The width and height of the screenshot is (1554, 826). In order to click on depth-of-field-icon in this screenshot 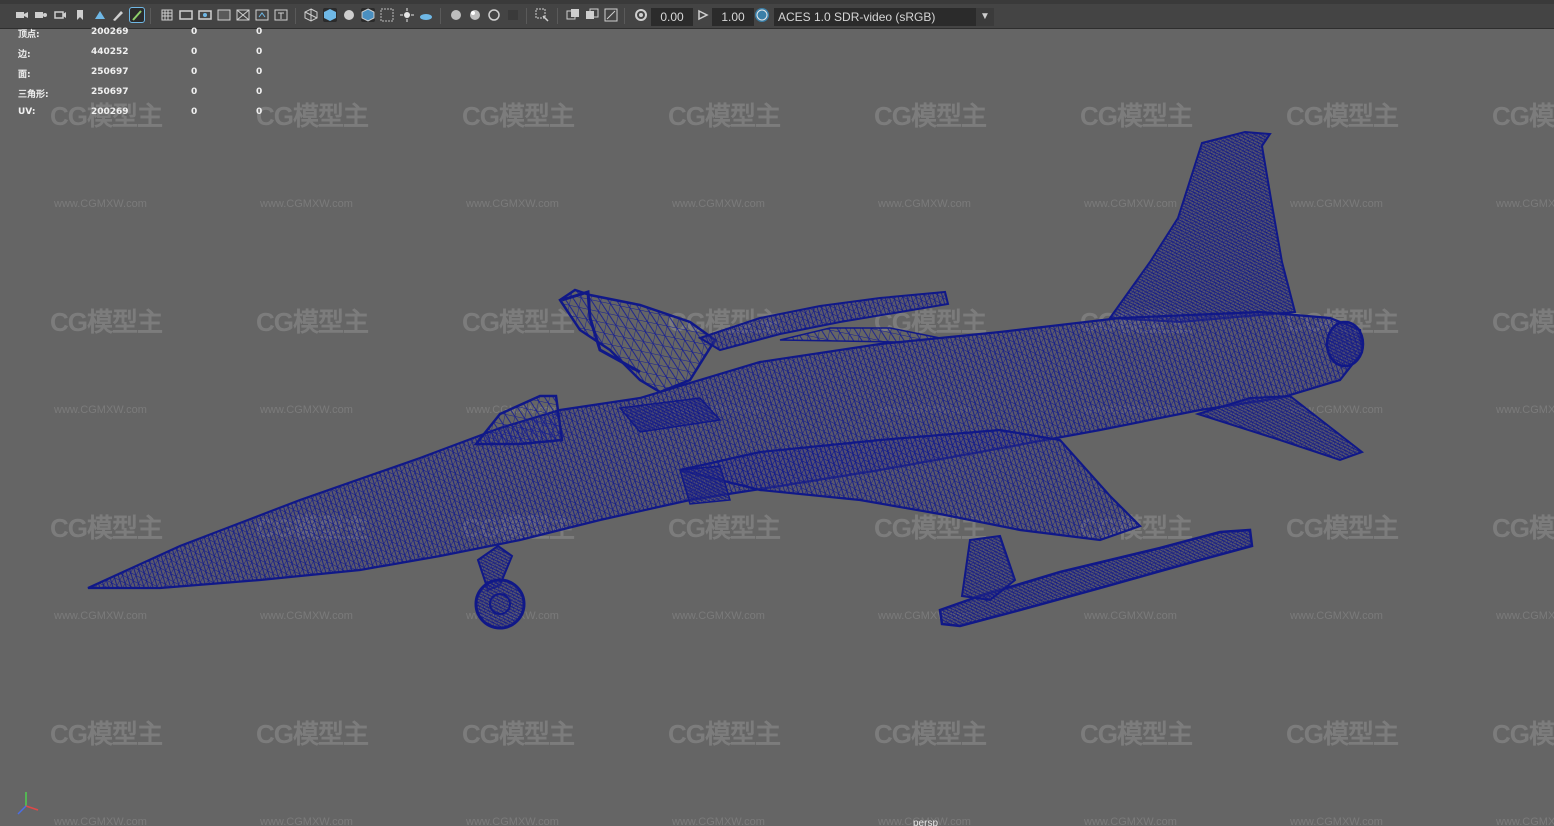, I will do `click(494, 15)`.